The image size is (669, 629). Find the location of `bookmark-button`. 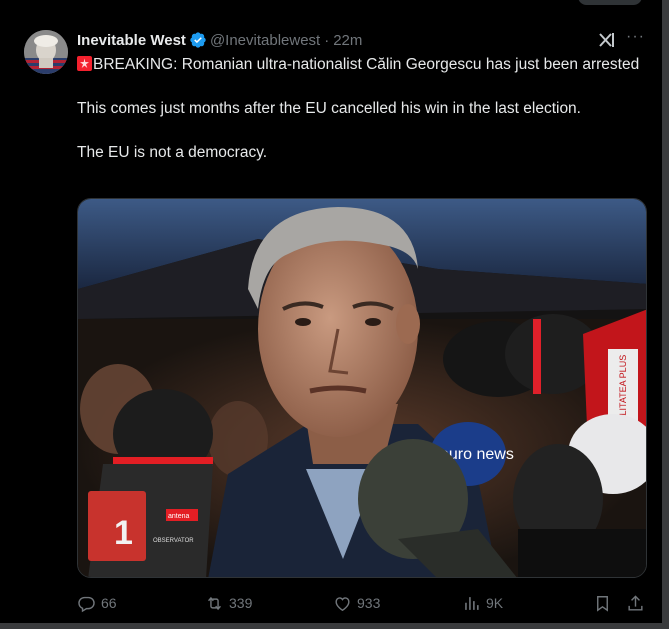

bookmark-button is located at coordinates (602, 603).